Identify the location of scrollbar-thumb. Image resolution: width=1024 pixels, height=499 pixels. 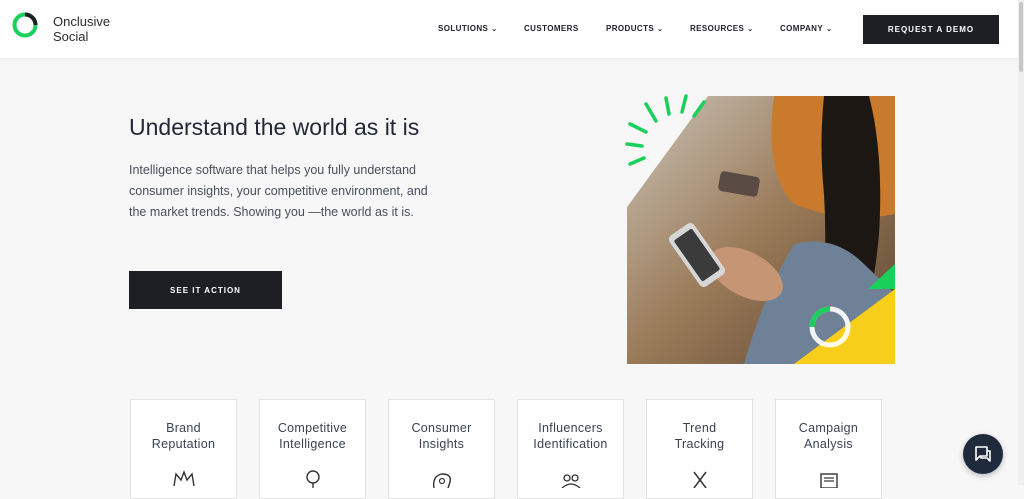
(1021, 37).